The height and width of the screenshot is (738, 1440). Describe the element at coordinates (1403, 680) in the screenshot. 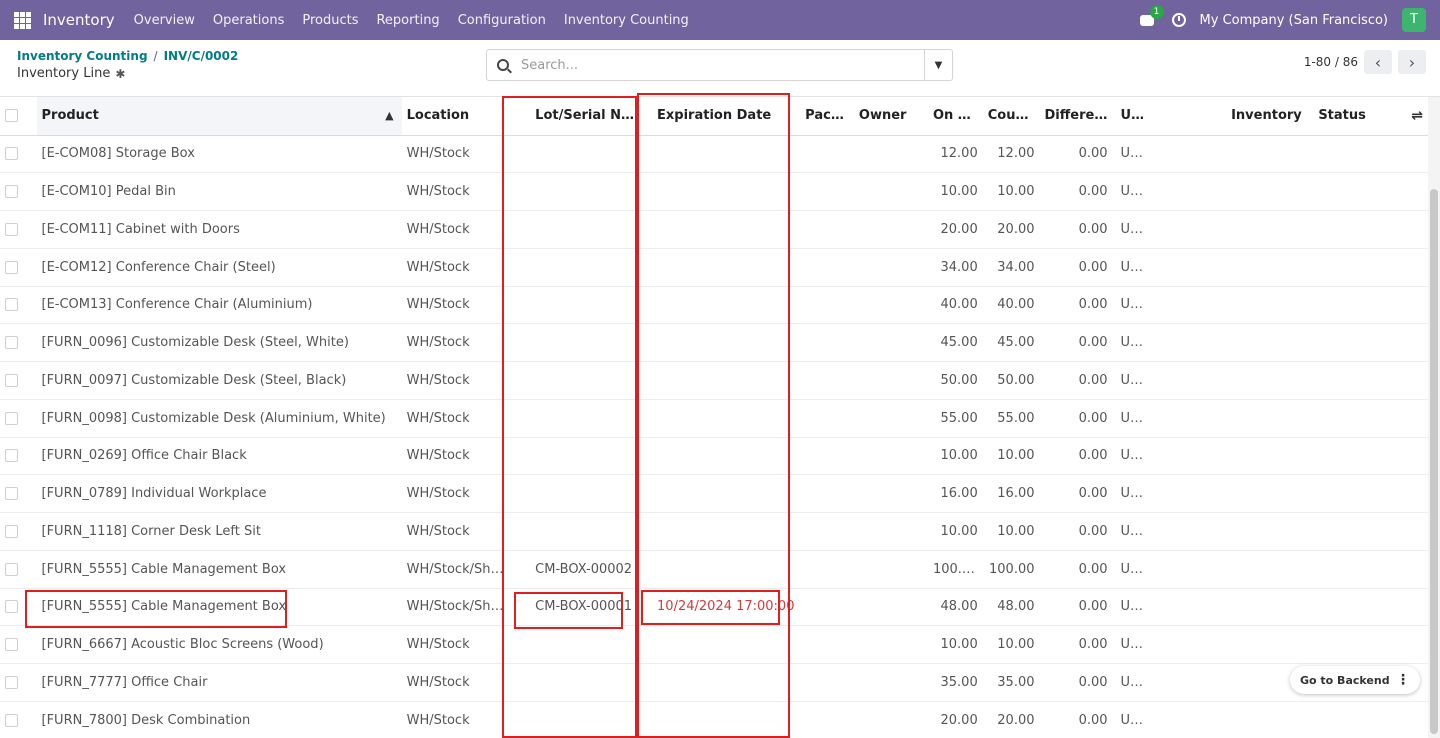

I see `kebab-menu-icon: ⋮` at that location.